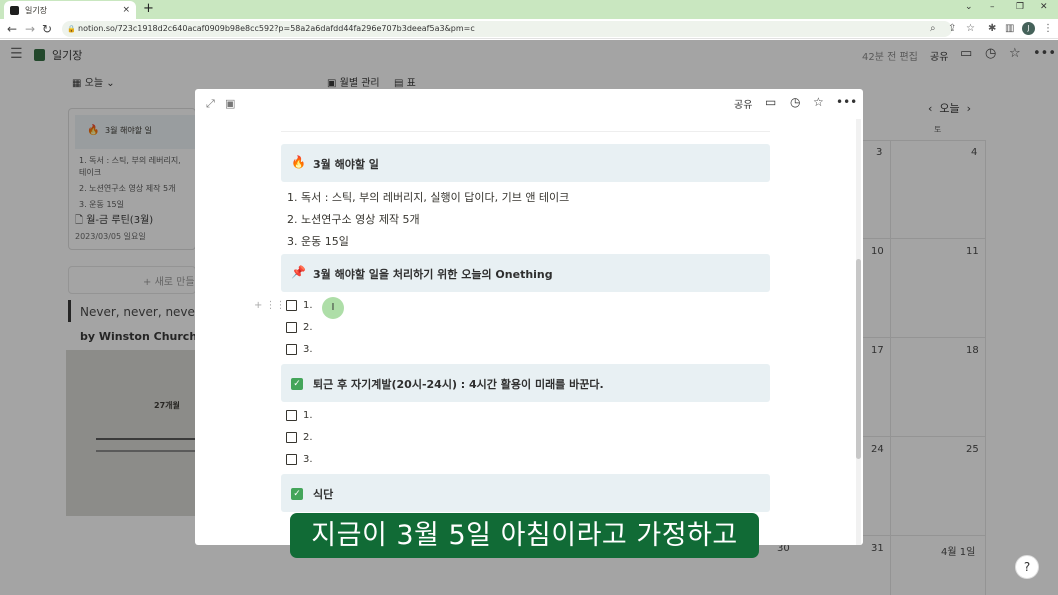 This screenshot has width=1058, height=595. Describe the element at coordinates (743, 103) in the screenshot. I see `modal-share-button: 공유` at that location.